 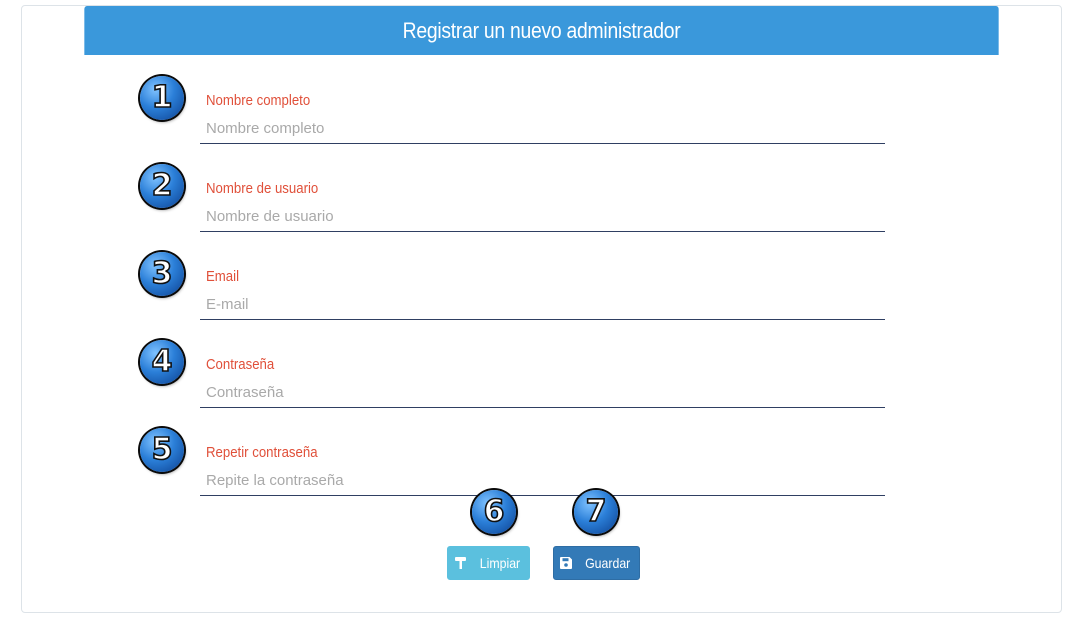 What do you see at coordinates (162, 450) in the screenshot?
I see `step-badge-5: 5` at bounding box center [162, 450].